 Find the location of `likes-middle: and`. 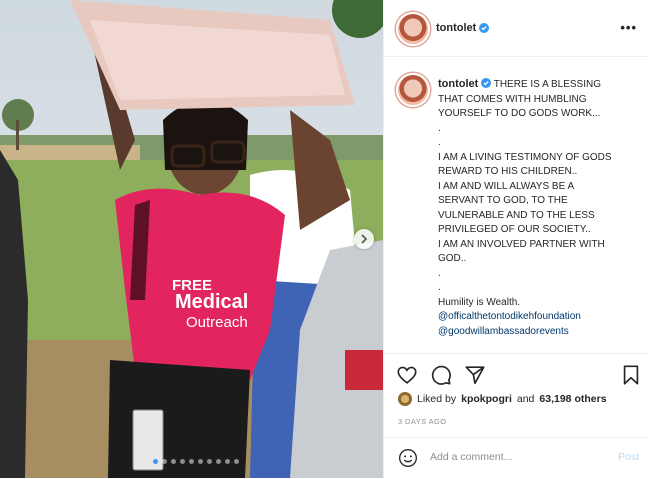

likes-middle: and is located at coordinates (525, 399).